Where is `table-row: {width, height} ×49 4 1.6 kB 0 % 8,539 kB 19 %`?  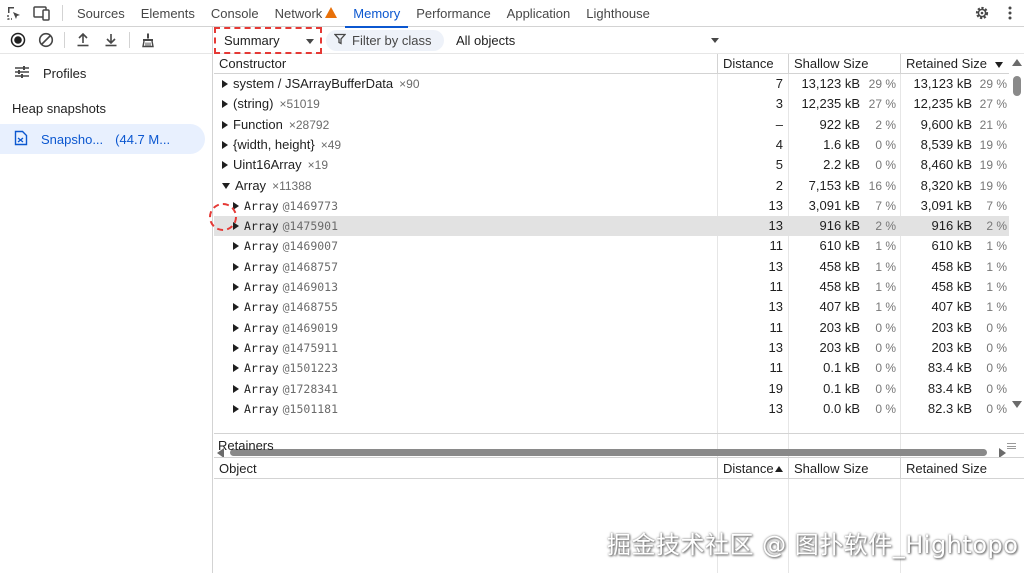
table-row: {width, height} ×49 4 1.6 kB 0 % 8,539 kB 19 % is located at coordinates (611, 145).